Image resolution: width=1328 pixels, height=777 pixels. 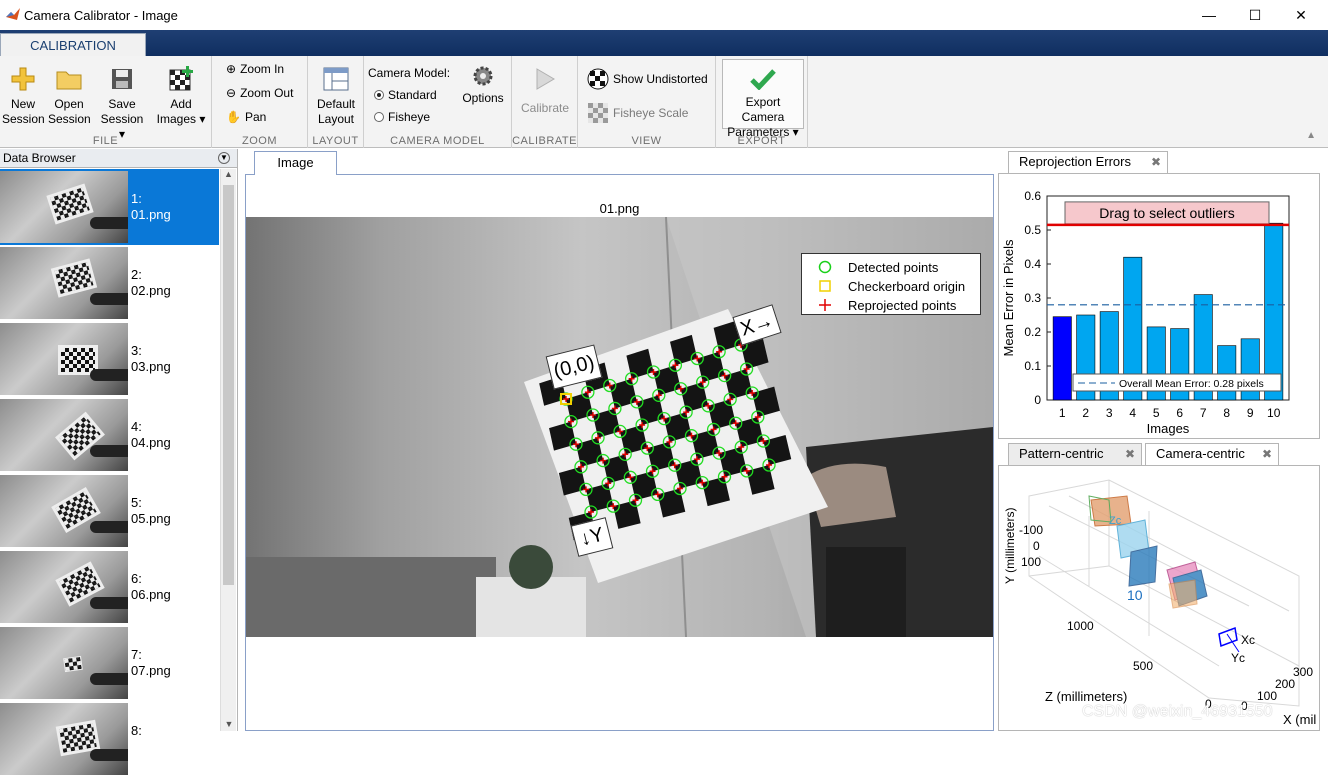 I want to click on close-button: ✕, so click(x=1301, y=15).